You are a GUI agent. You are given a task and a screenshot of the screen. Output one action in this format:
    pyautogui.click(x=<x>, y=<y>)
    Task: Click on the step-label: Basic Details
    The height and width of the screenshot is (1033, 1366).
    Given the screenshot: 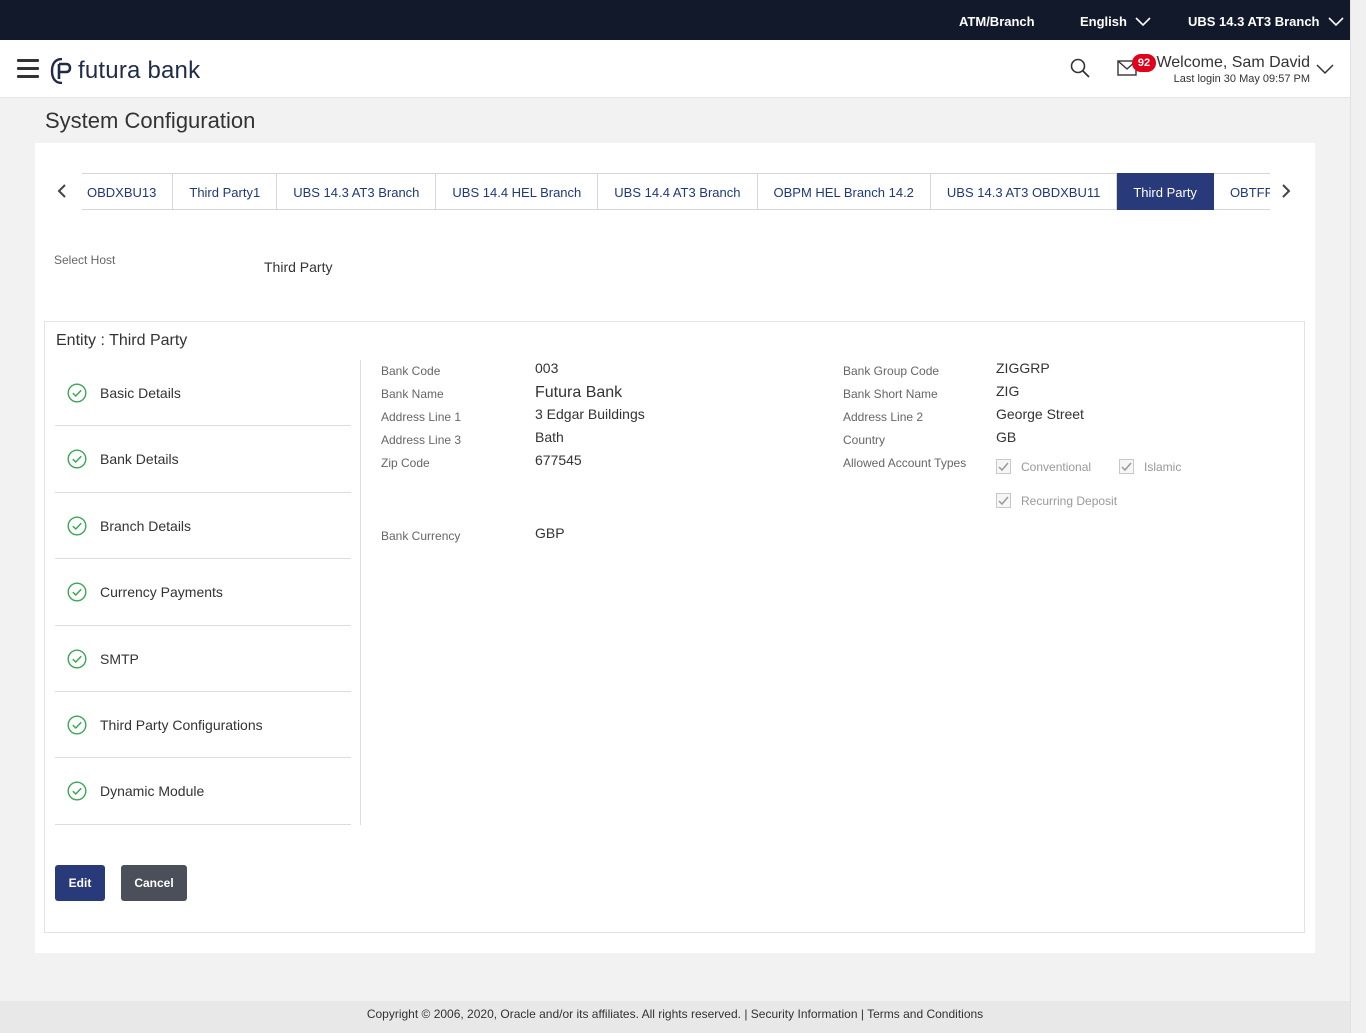 What is the action you would take?
    pyautogui.click(x=140, y=393)
    